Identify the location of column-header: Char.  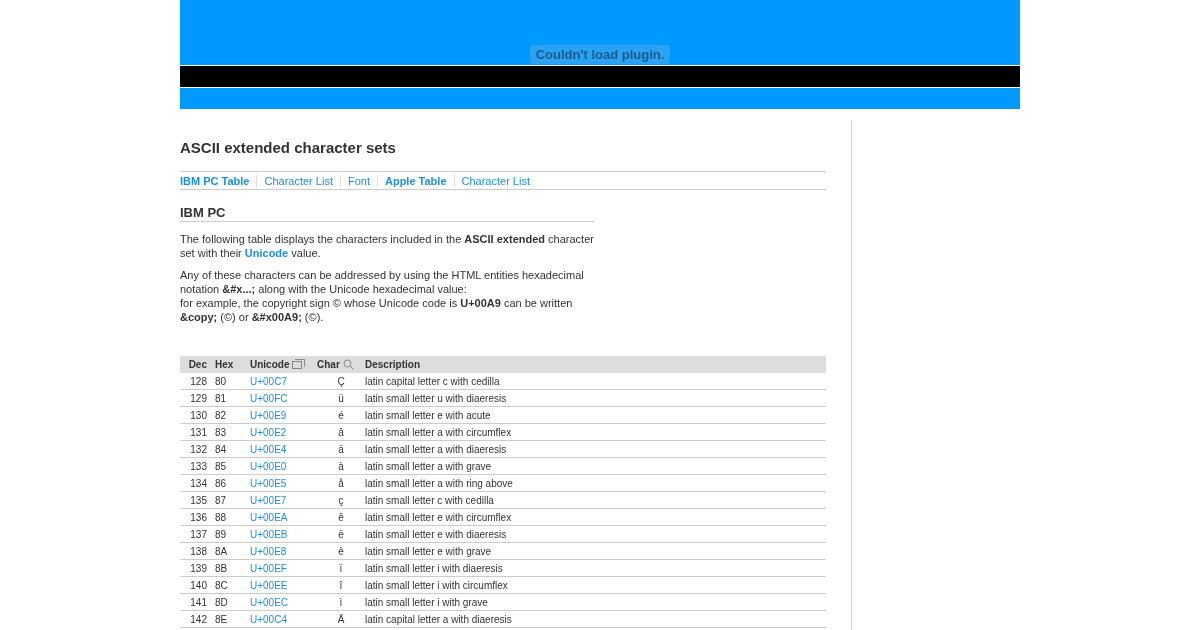
(341, 364).